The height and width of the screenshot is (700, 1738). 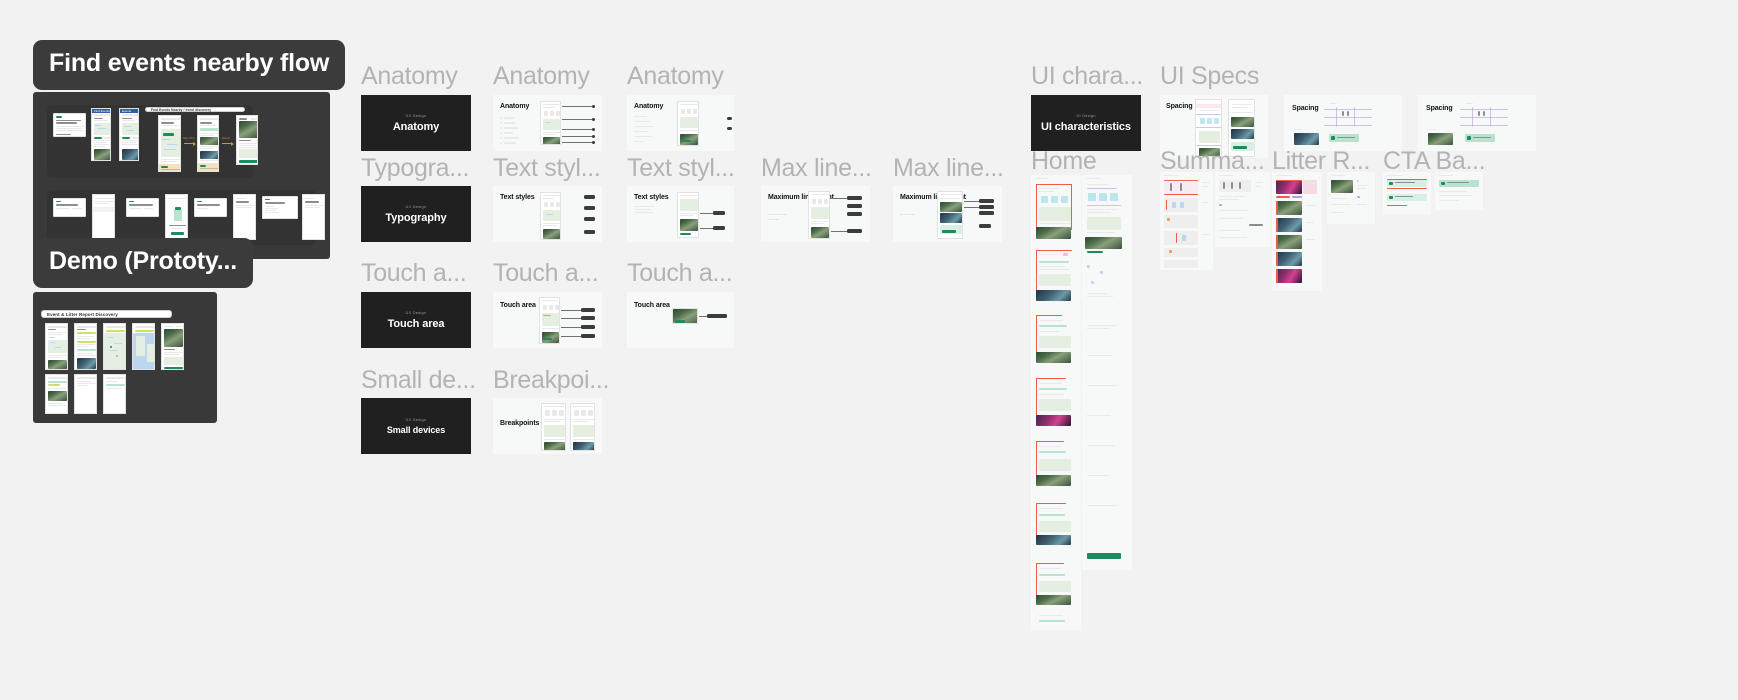 What do you see at coordinates (195, 109) in the screenshot?
I see `flow-url-bar: Find Events Nearby / event discovery` at bounding box center [195, 109].